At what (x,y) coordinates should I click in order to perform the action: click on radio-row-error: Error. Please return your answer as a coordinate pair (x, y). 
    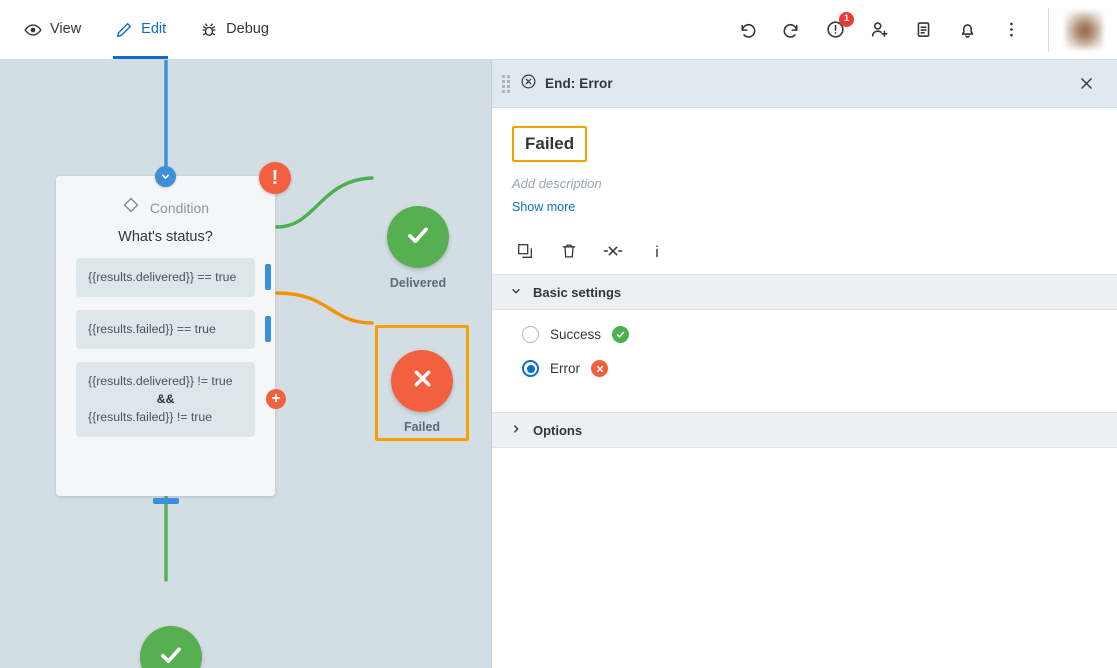
    Looking at the image, I should click on (810, 368).